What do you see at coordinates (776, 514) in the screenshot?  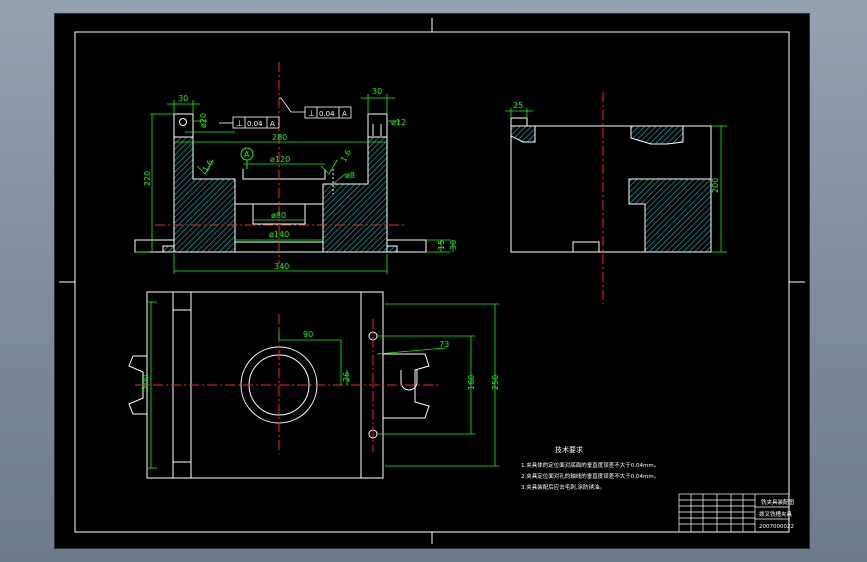 I see `title-product-name: 拨叉铣槽夹具` at bounding box center [776, 514].